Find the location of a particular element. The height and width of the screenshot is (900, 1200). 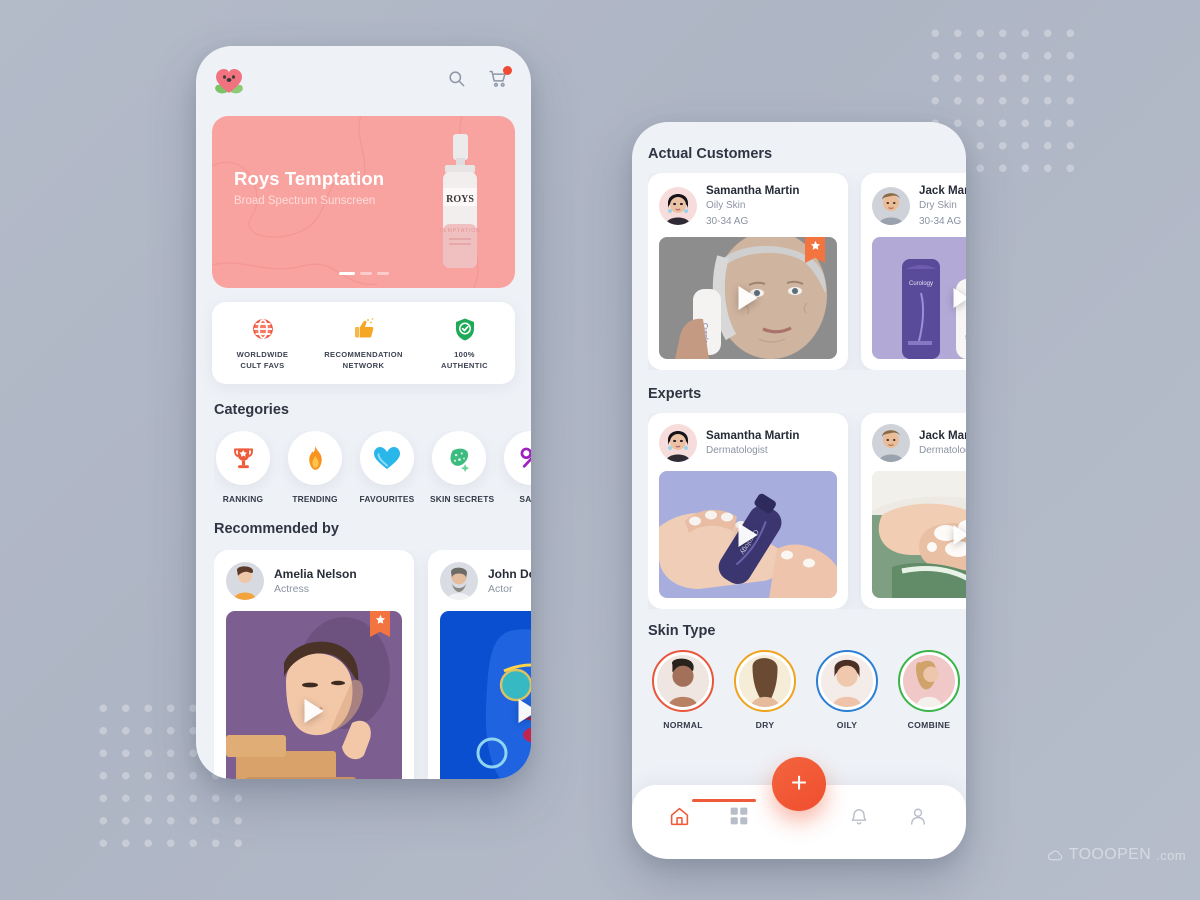

banner-product-image: ROYS TEMPTATION is located at coordinates (460, 202).